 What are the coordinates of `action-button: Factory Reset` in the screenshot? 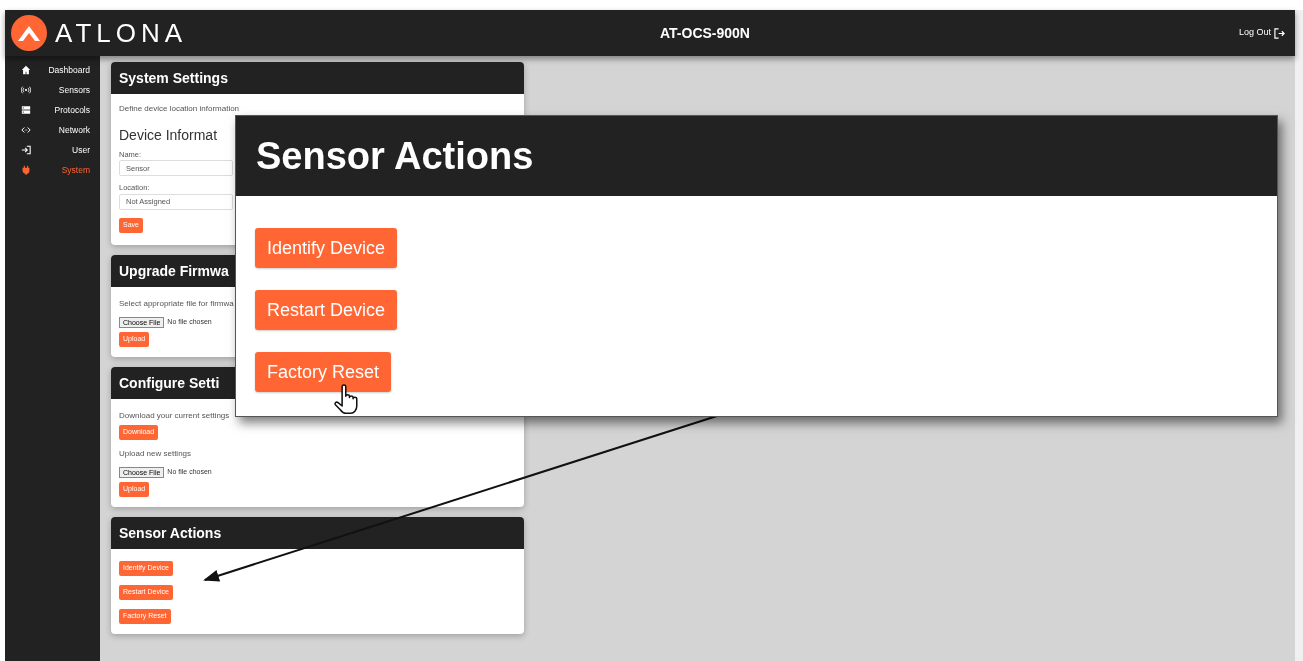 It's located at (323, 372).